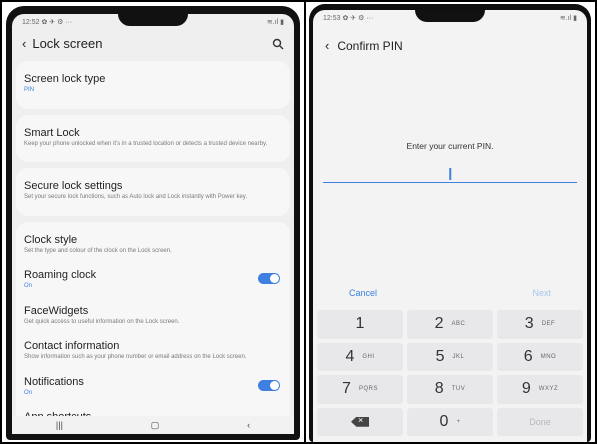  I want to click on backspace-icon, so click(360, 421).